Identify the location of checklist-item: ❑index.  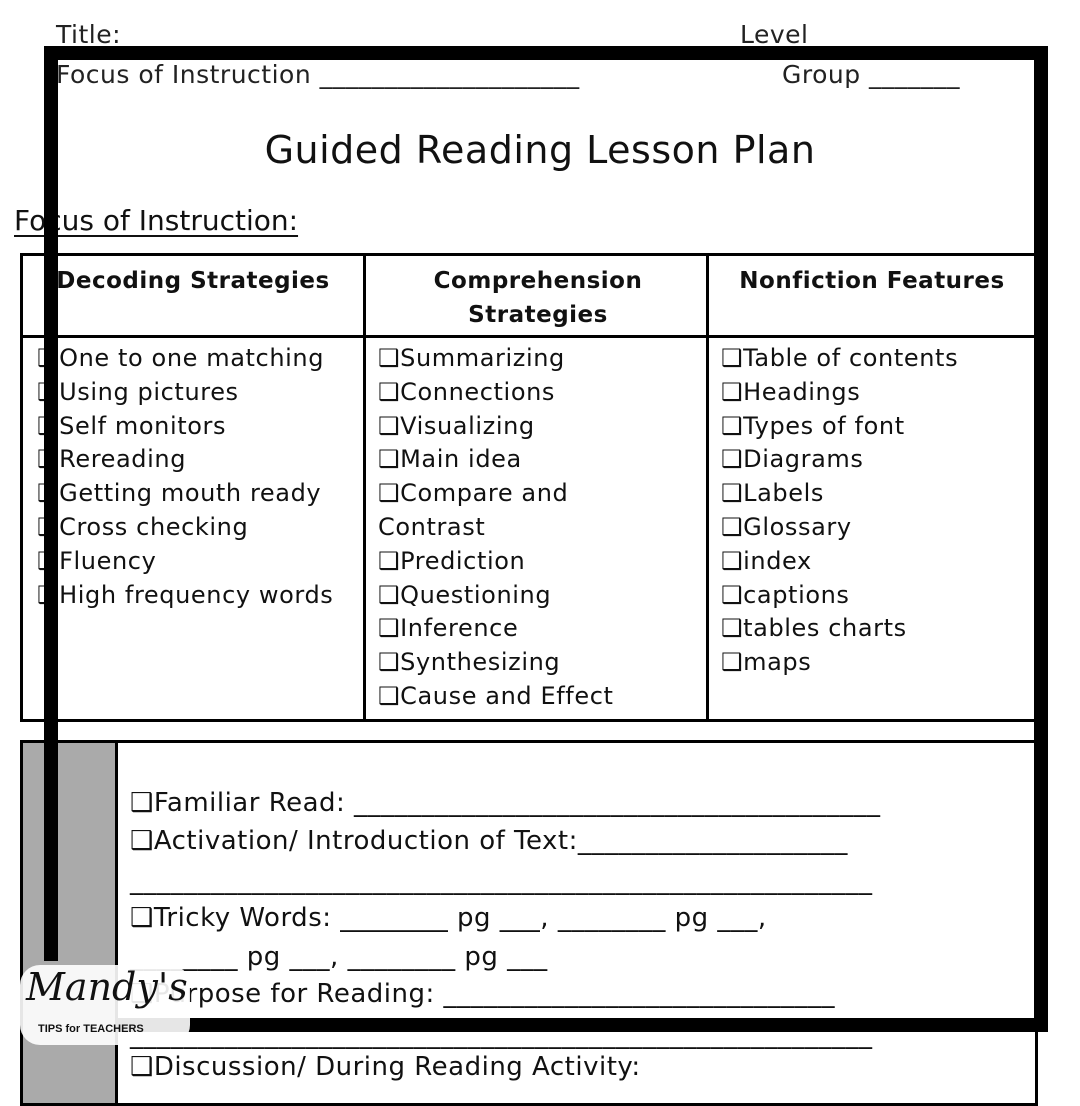
(839, 562).